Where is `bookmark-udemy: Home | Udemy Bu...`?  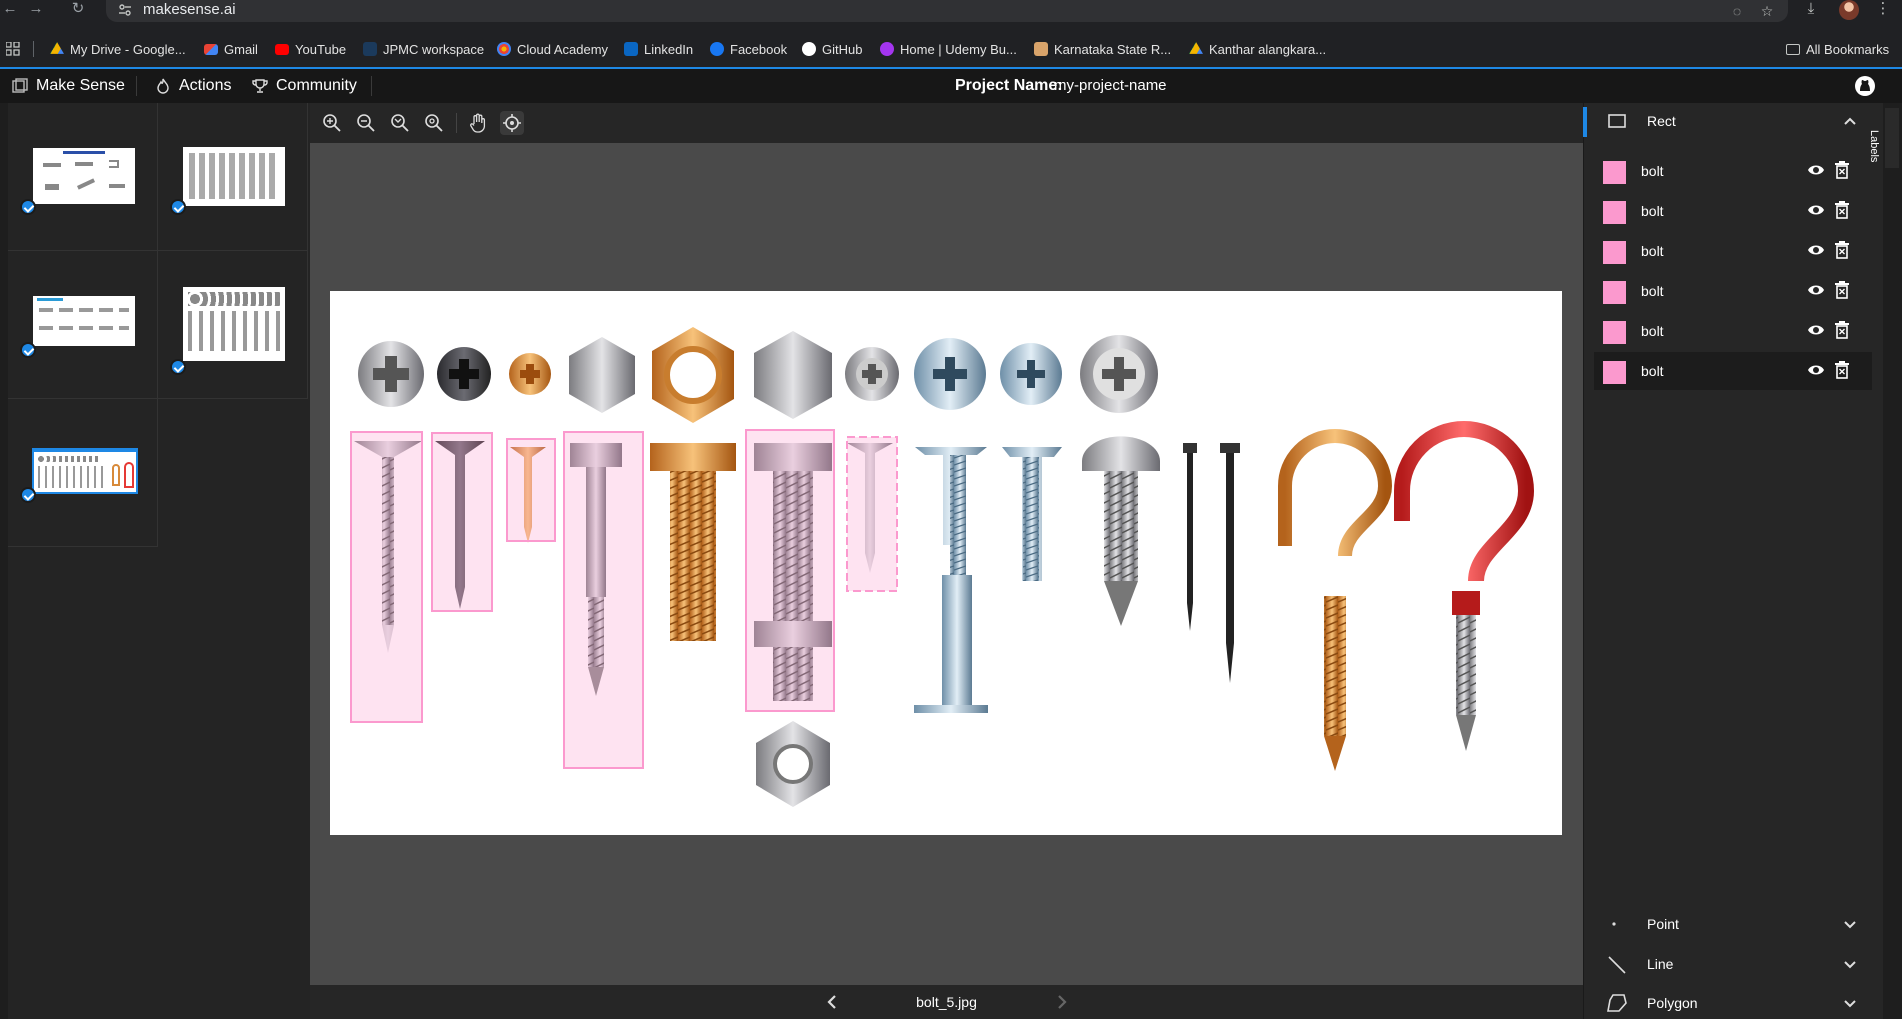 bookmark-udemy: Home | Udemy Bu... is located at coordinates (948, 49).